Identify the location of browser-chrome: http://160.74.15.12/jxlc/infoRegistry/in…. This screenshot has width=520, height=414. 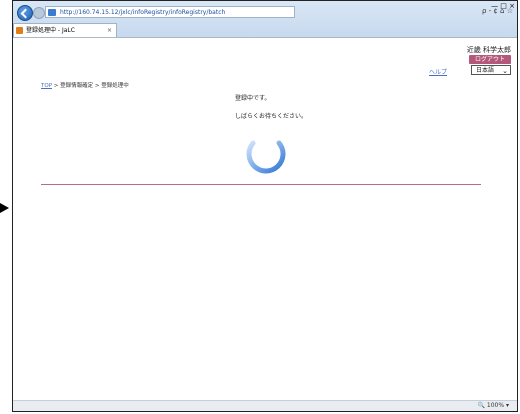
(265, 19).